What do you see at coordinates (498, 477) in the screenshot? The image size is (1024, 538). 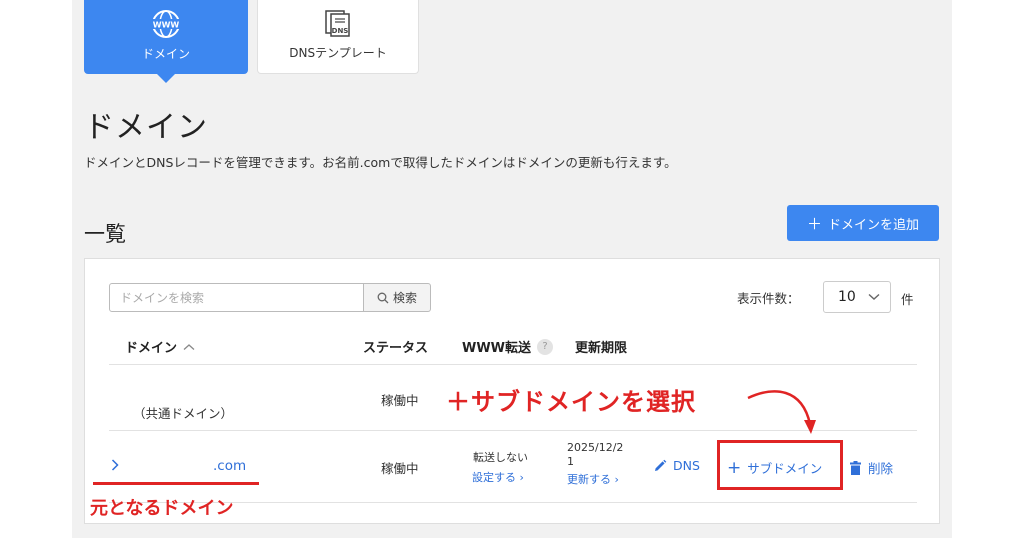 I see `row-2-www-setting-link: 設定する ›` at bounding box center [498, 477].